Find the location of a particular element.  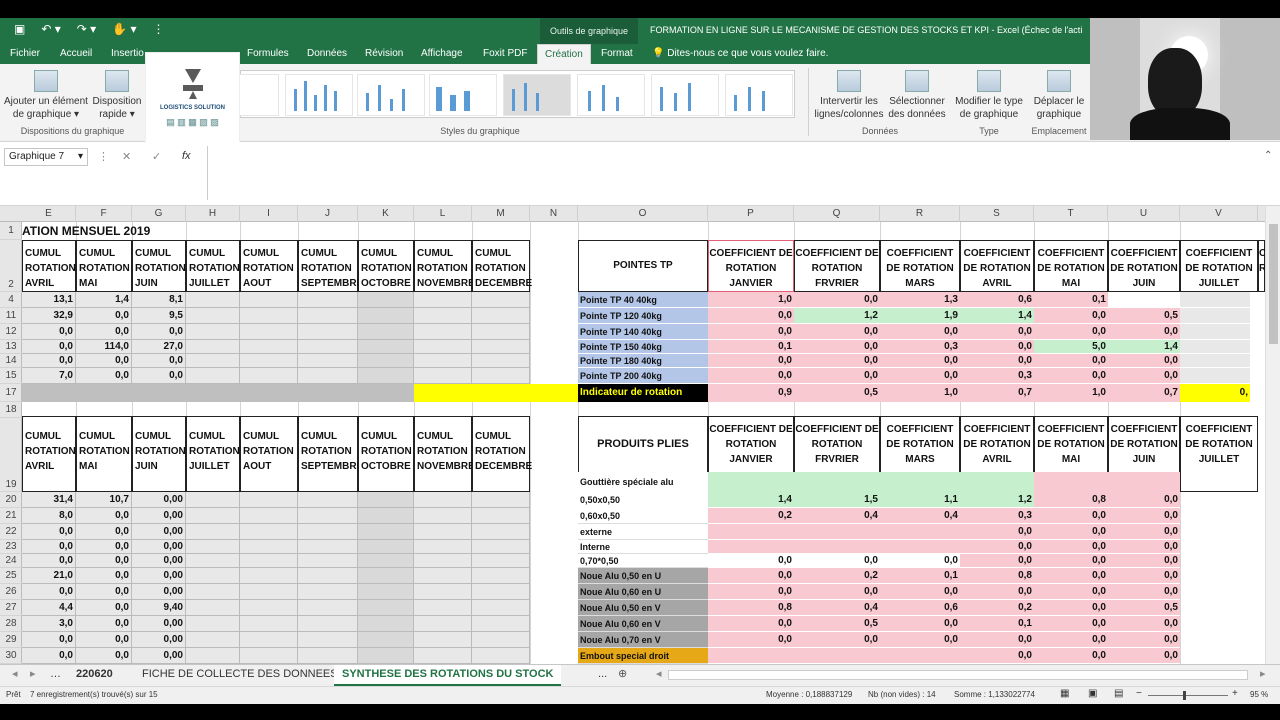

cumul-header-lower: CUMUL ROTATION SEPTEMBRE is located at coordinates (330, 454).